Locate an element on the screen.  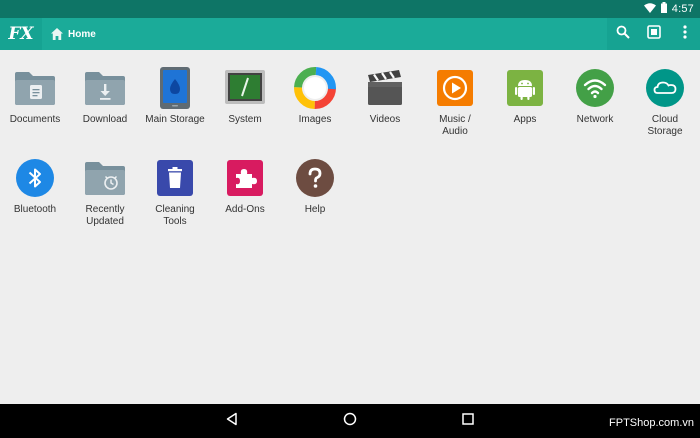
search-icon is located at coordinates (623, 34).